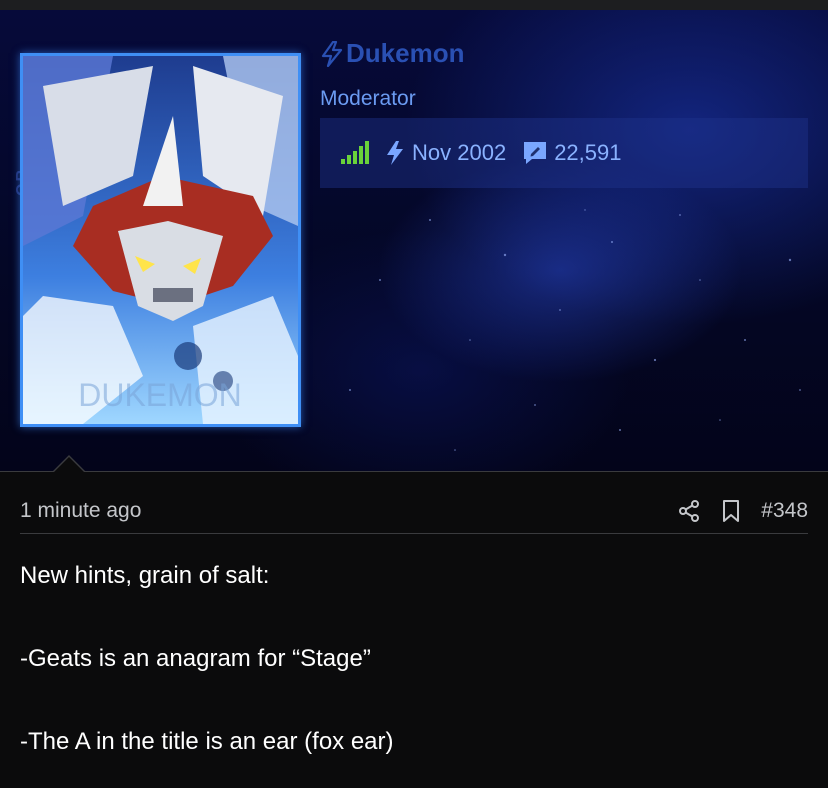 The width and height of the screenshot is (828, 788). Describe the element at coordinates (414, 511) in the screenshot. I see `post-meta: 1 minute ago #348` at that location.